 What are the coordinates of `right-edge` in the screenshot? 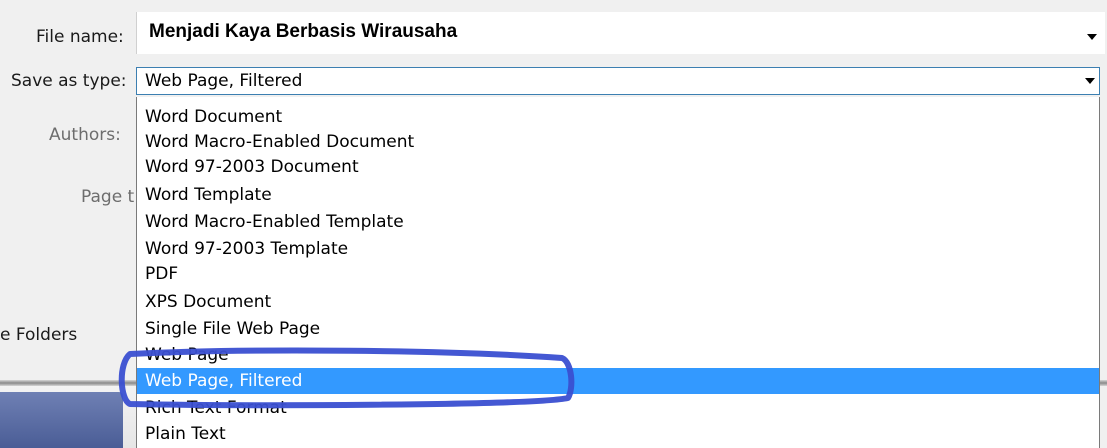 It's located at (1103, 271).